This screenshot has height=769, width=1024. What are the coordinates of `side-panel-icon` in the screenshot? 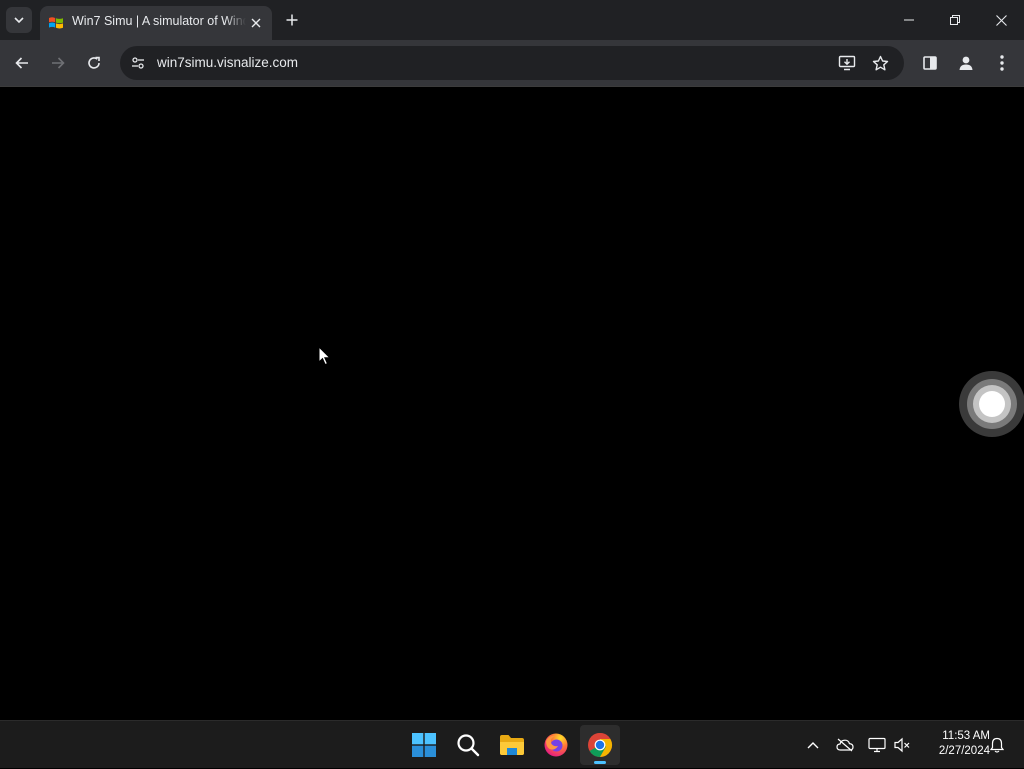 It's located at (930, 63).